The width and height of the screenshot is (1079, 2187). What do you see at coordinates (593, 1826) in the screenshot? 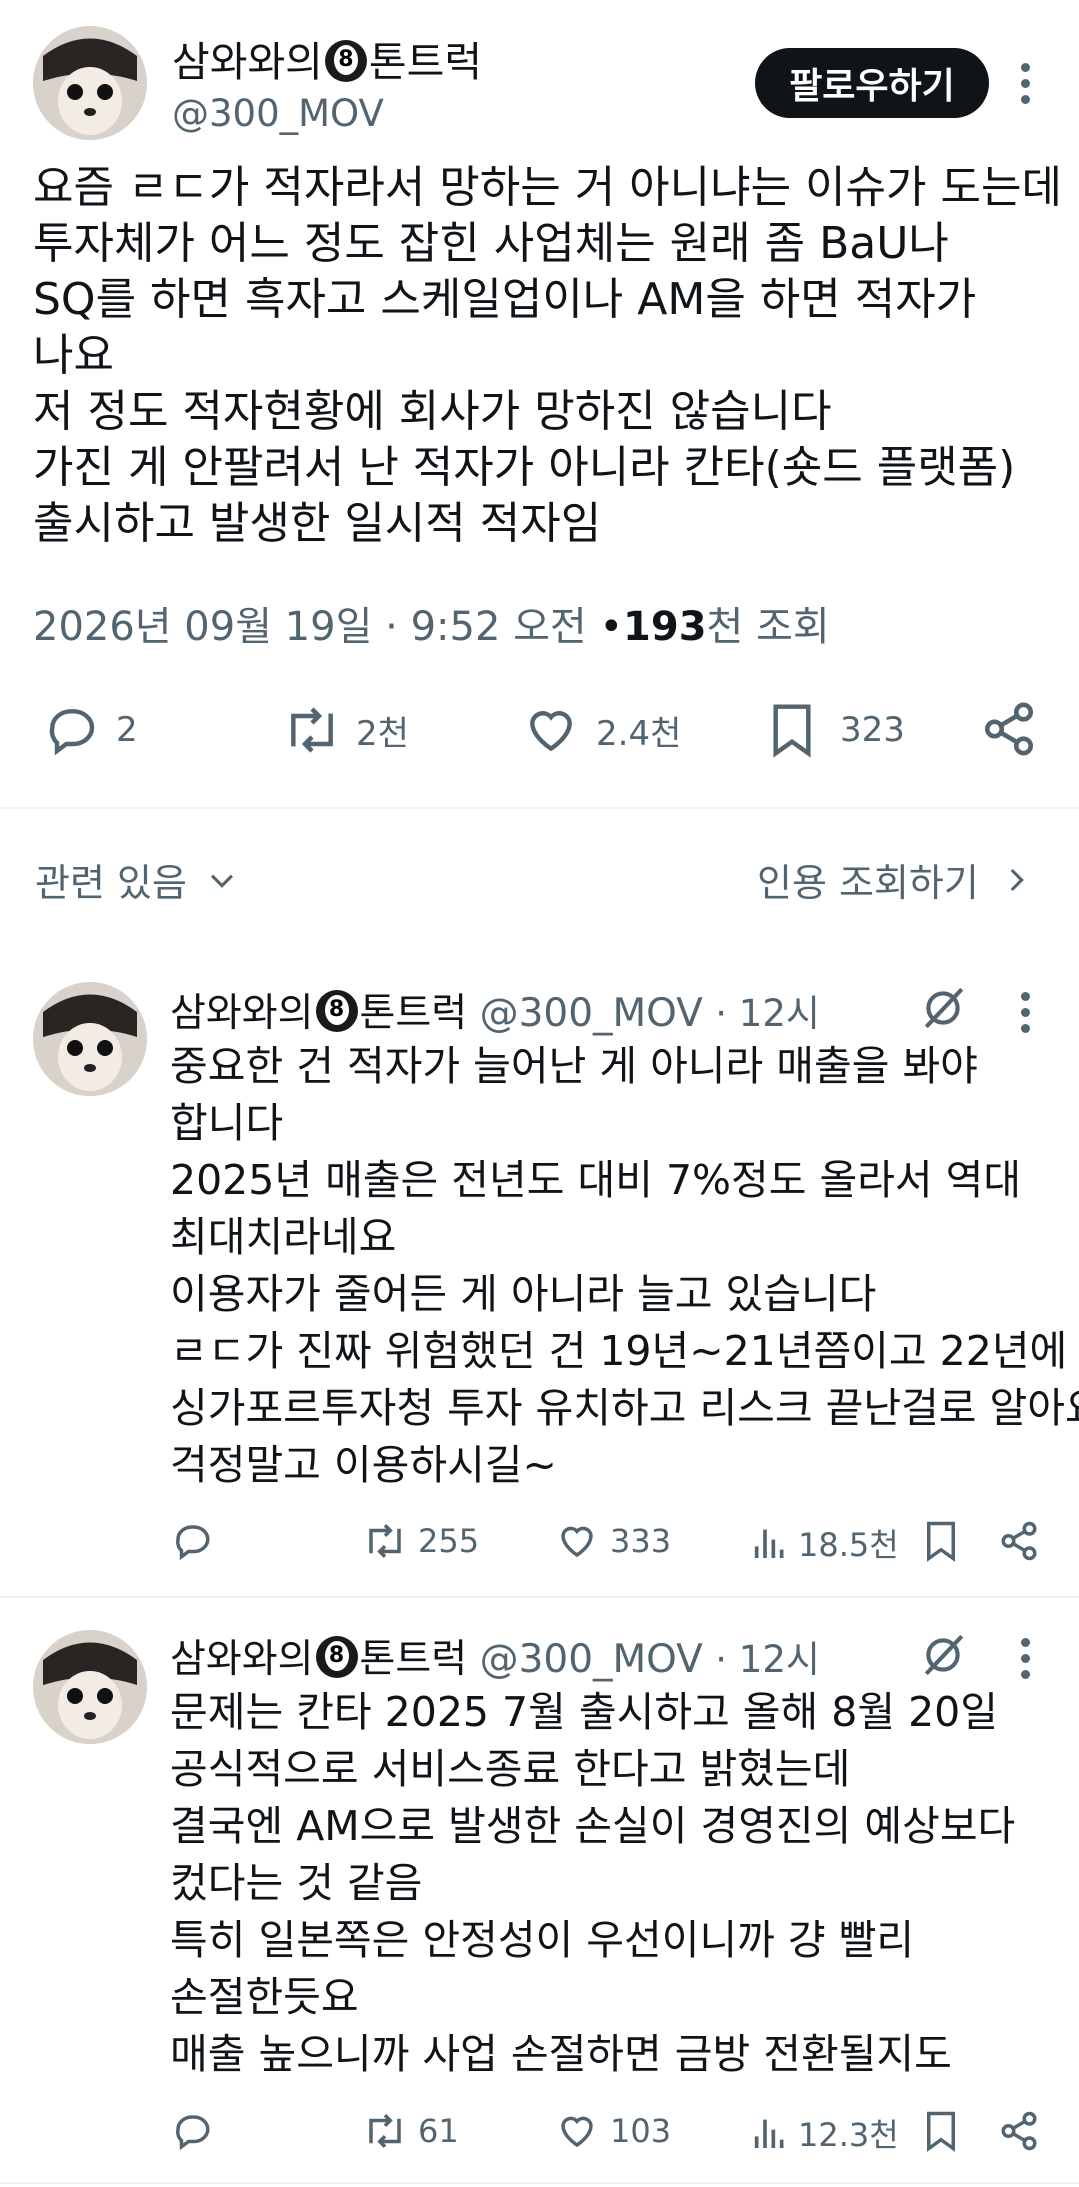
I see `reply-line: 결국엔 AM으로 발생한 손실이 경영진의 예상보다` at bounding box center [593, 1826].